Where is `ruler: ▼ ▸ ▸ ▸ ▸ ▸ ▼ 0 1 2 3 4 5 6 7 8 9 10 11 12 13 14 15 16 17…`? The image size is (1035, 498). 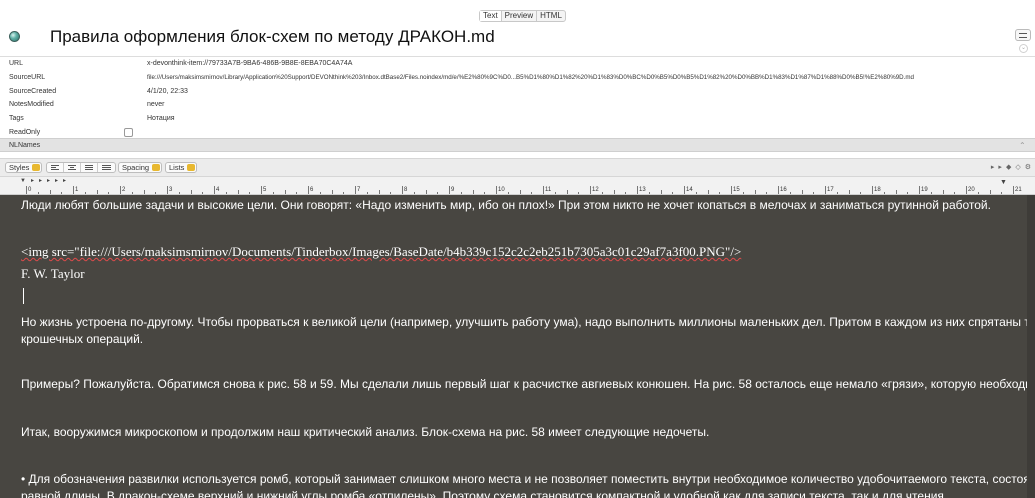
ruler: ▼ ▸ ▸ ▸ ▸ ▸ ▼ 0 1 2 3 4 5 6 7 8 9 10 11 12 13 14 15 16 17… is located at coordinates (517, 185).